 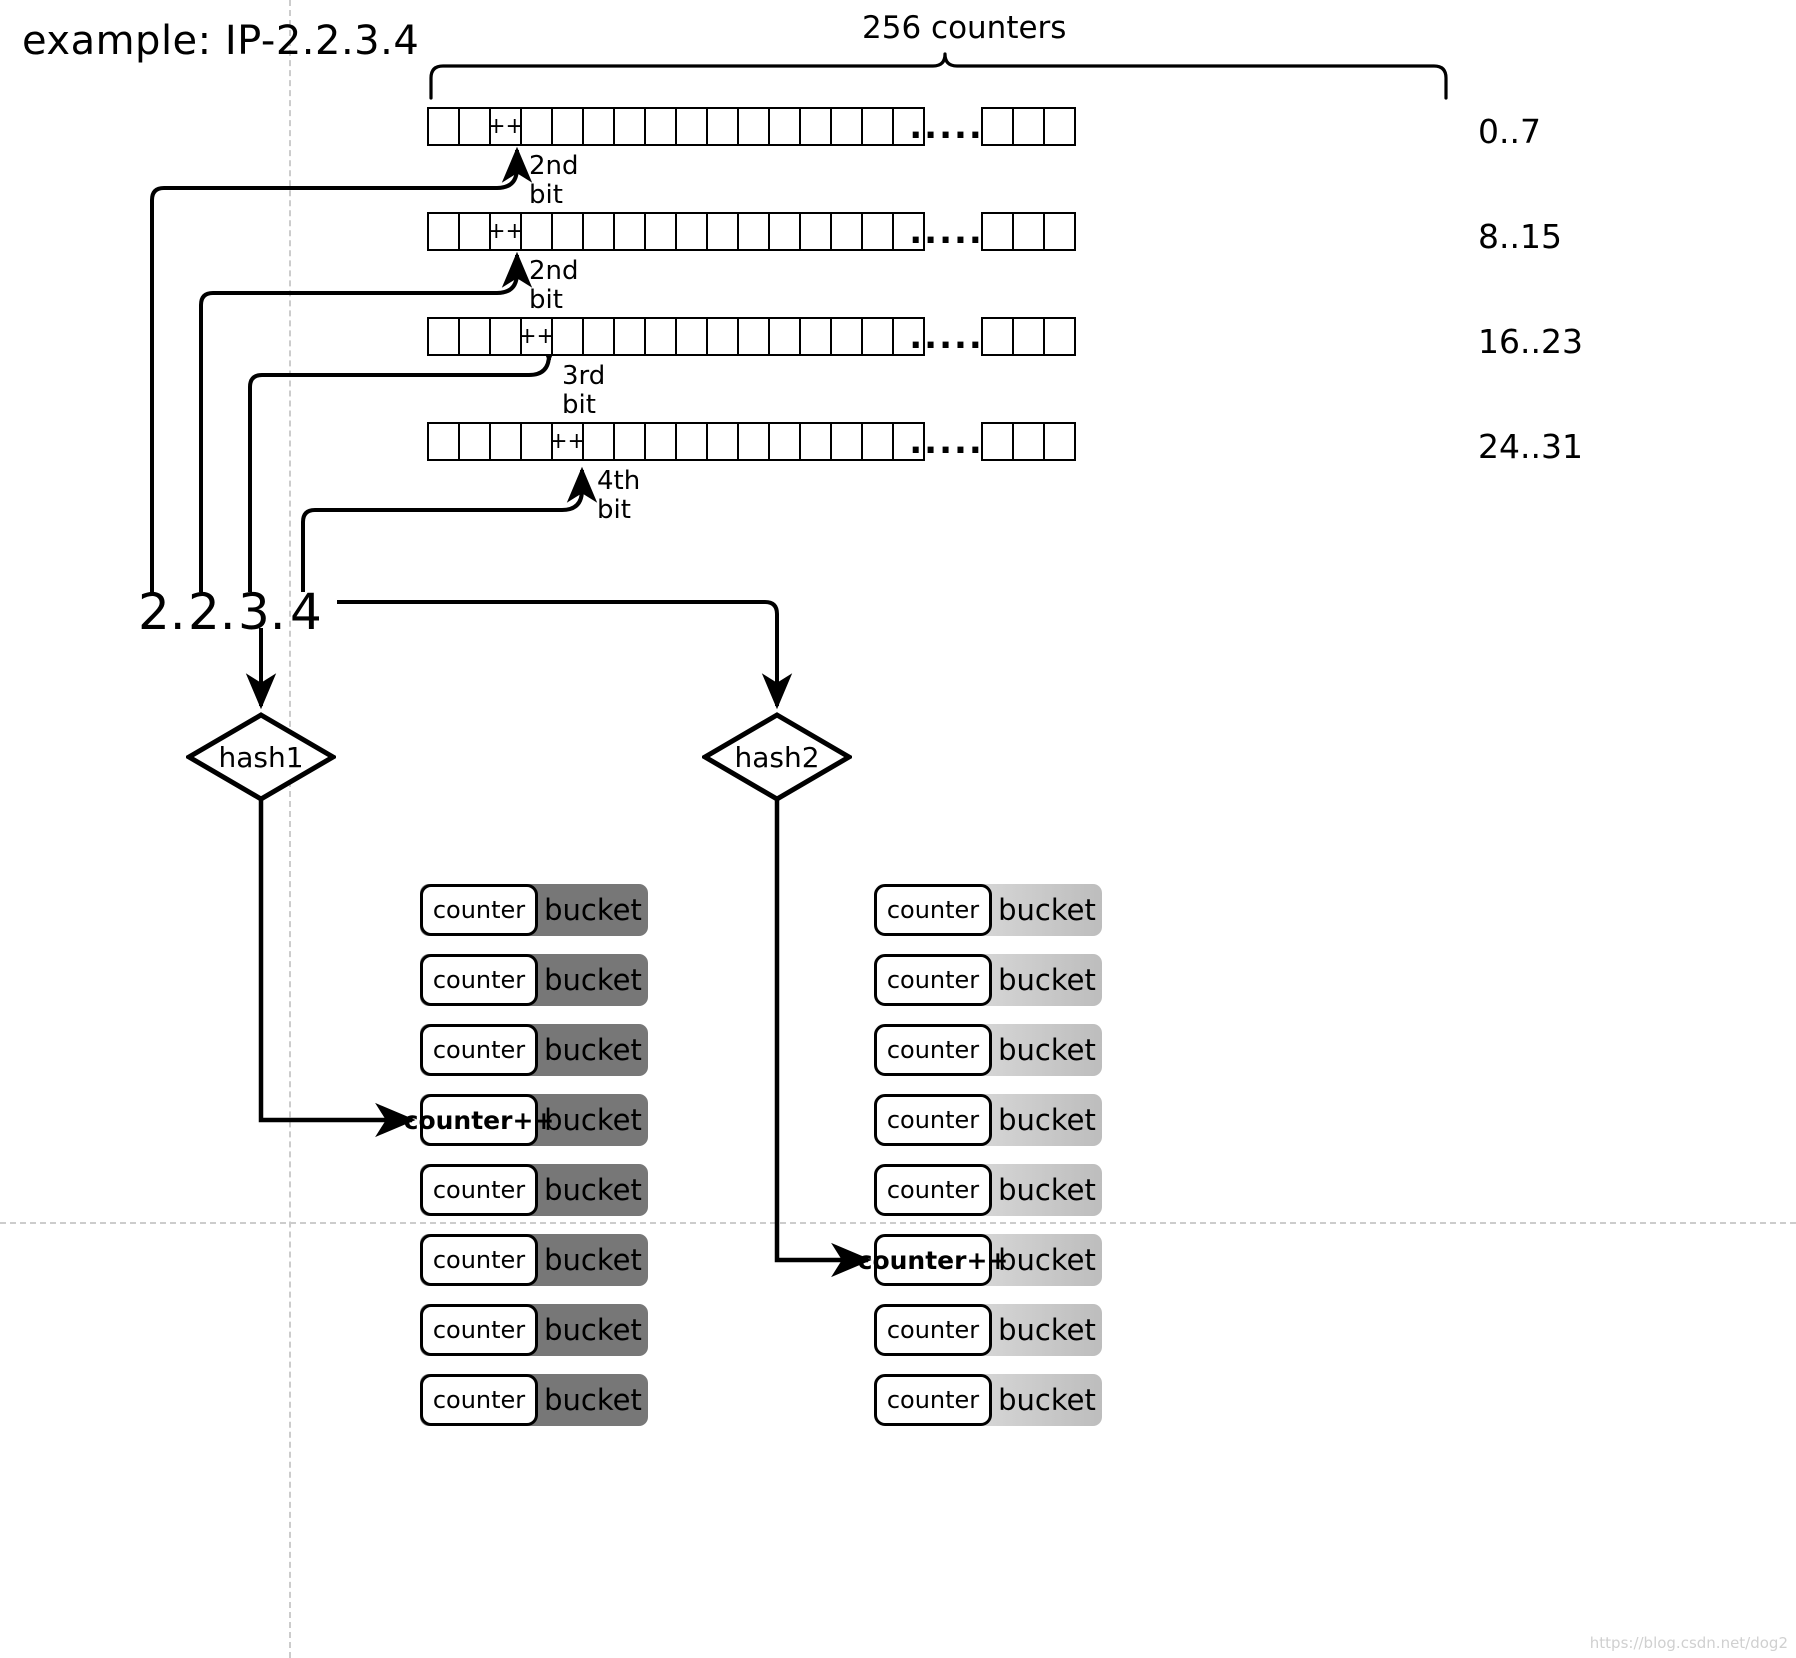 What do you see at coordinates (261, 757) in the screenshot?
I see `hash1-node: hash1` at bounding box center [261, 757].